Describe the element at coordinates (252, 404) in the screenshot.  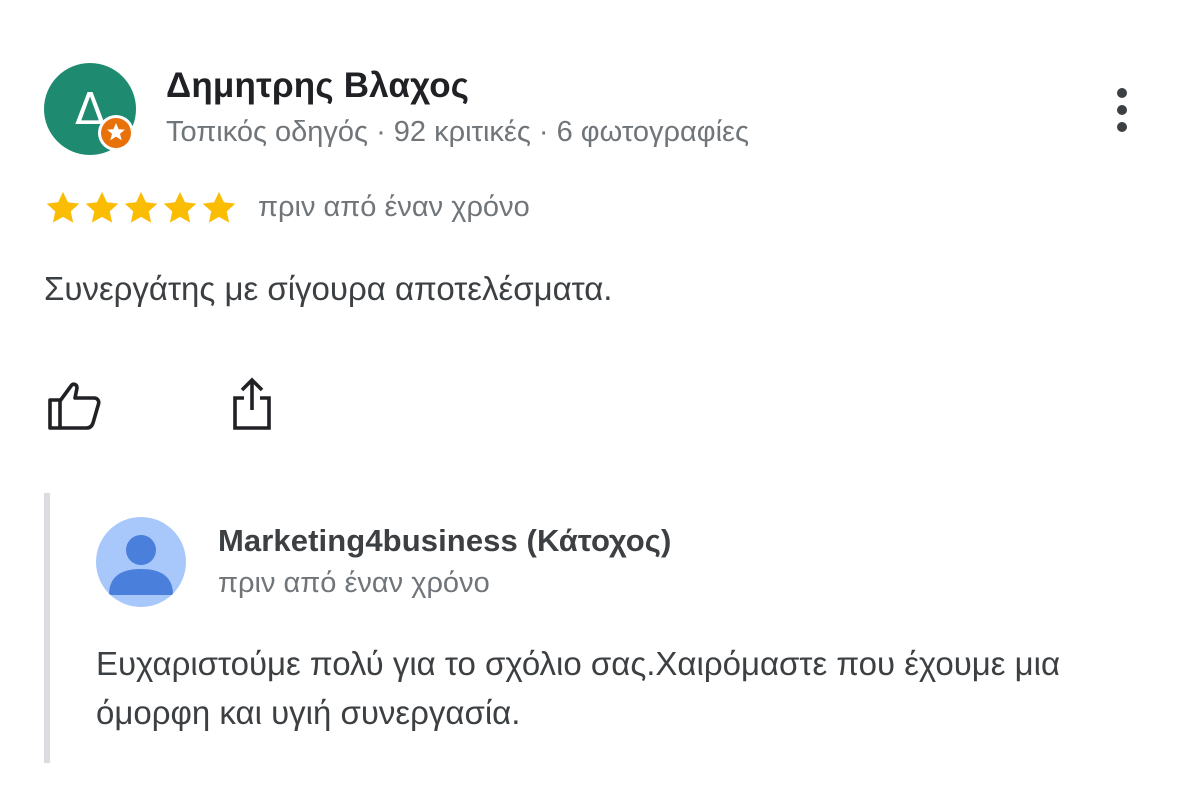
I see `share-icon` at that location.